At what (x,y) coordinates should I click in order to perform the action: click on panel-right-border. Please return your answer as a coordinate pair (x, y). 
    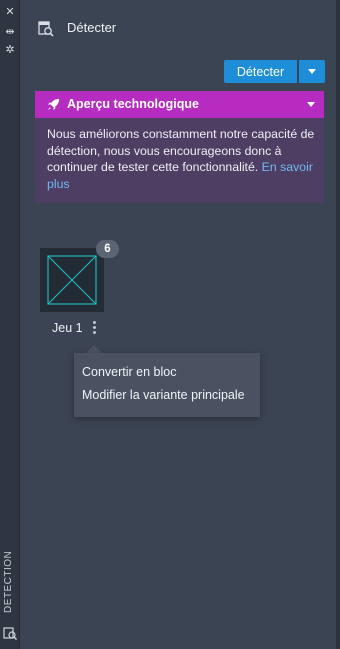
    Looking at the image, I should click on (338, 324).